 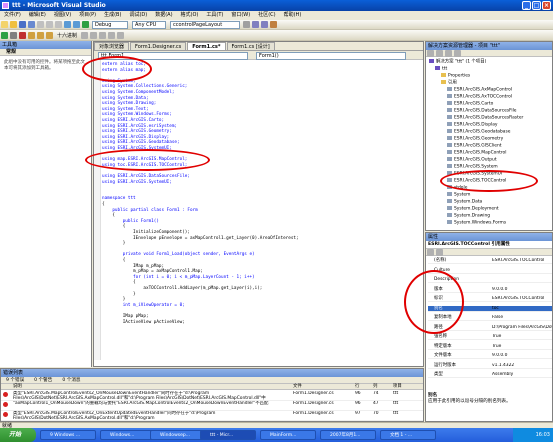 What do you see at coordinates (15, 380) in the screenshot?
I see `error-filter-button: 9 个错误` at bounding box center [15, 380].